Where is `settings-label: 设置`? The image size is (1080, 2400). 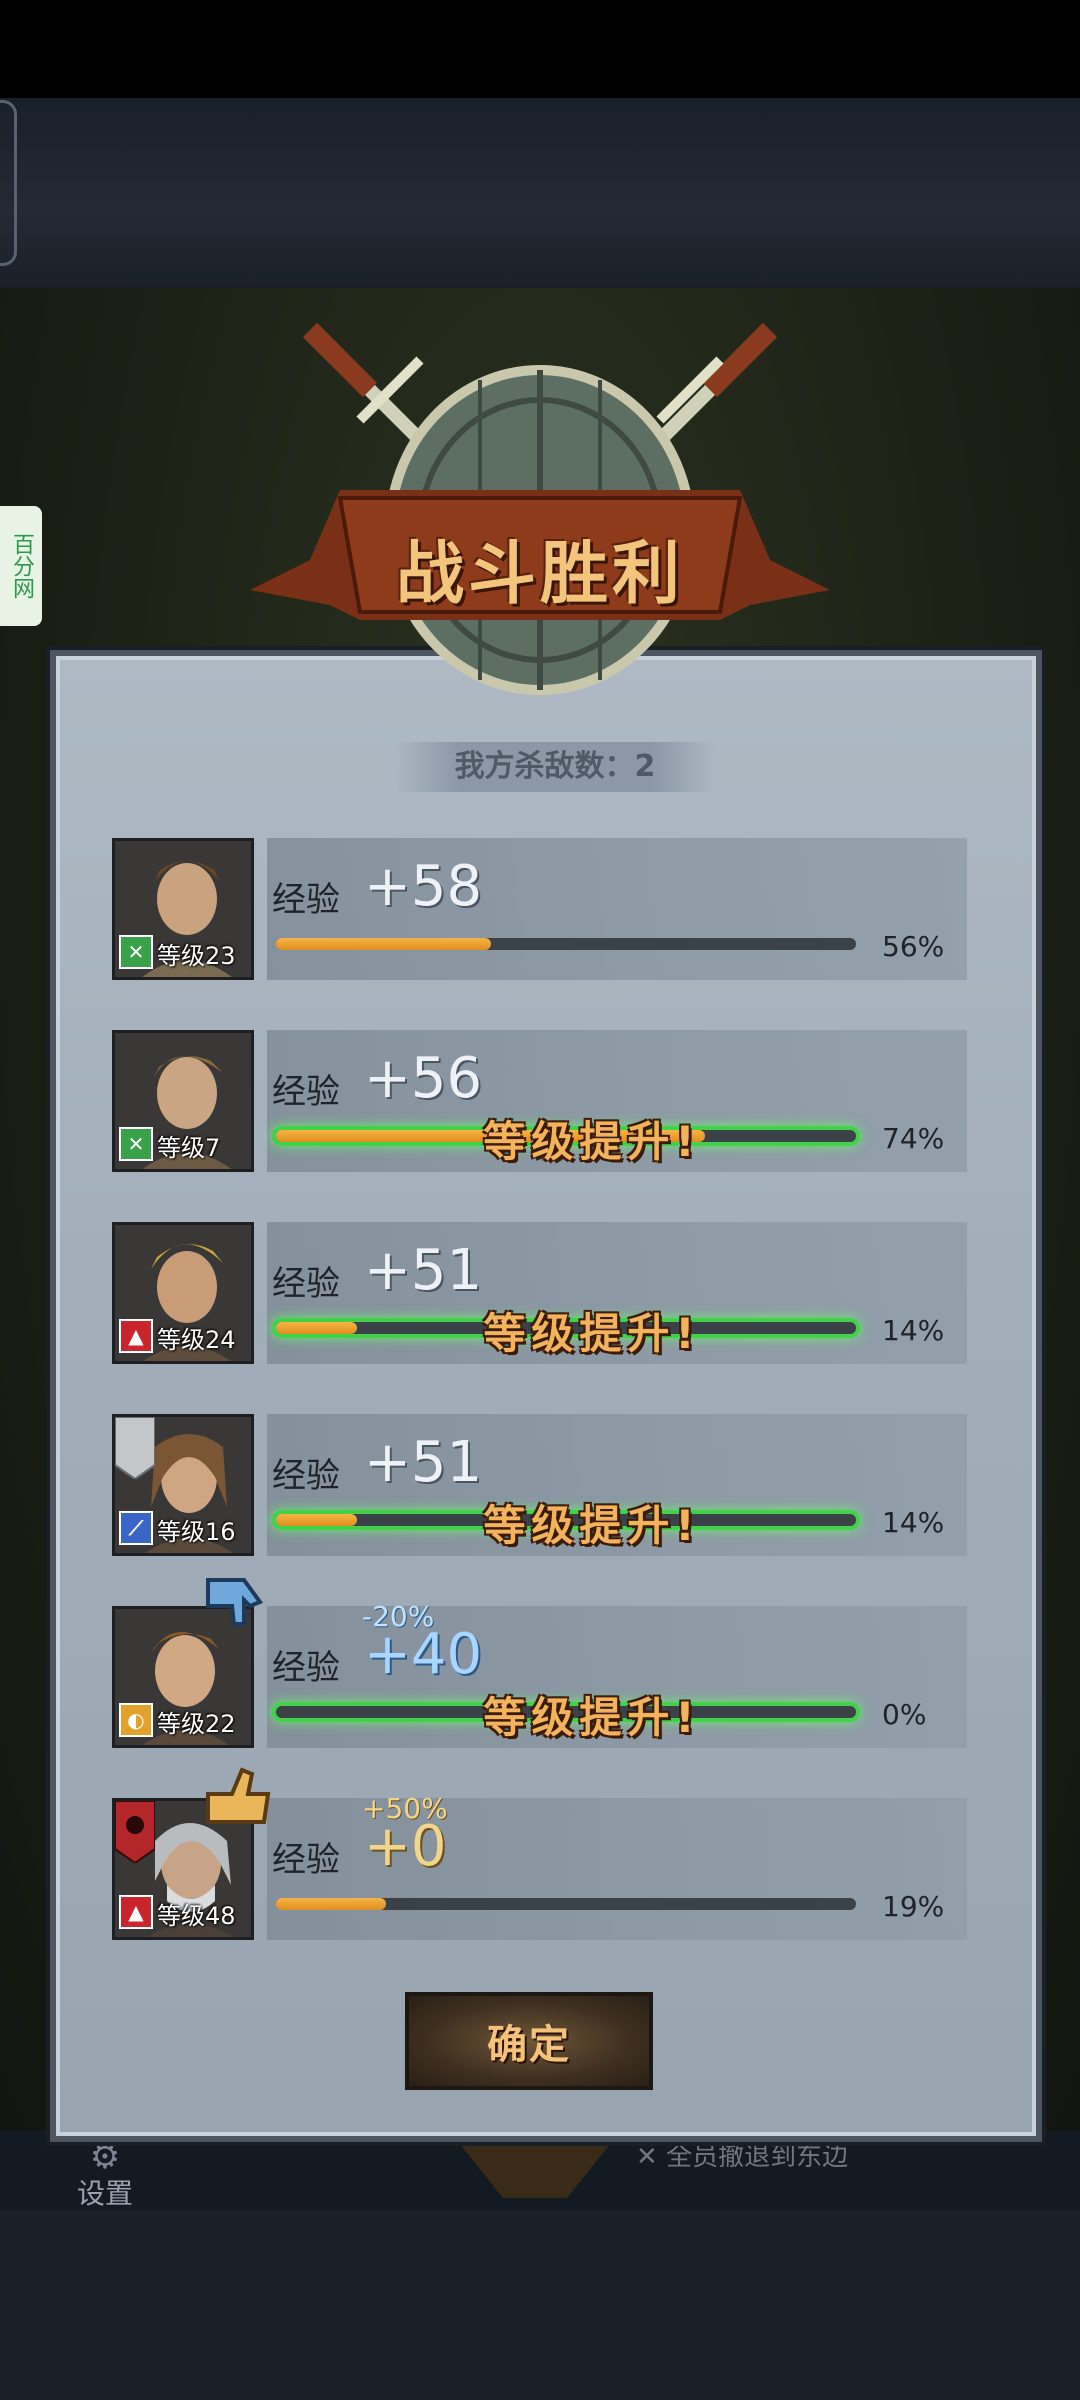 settings-label: 设置 is located at coordinates (104, 2193).